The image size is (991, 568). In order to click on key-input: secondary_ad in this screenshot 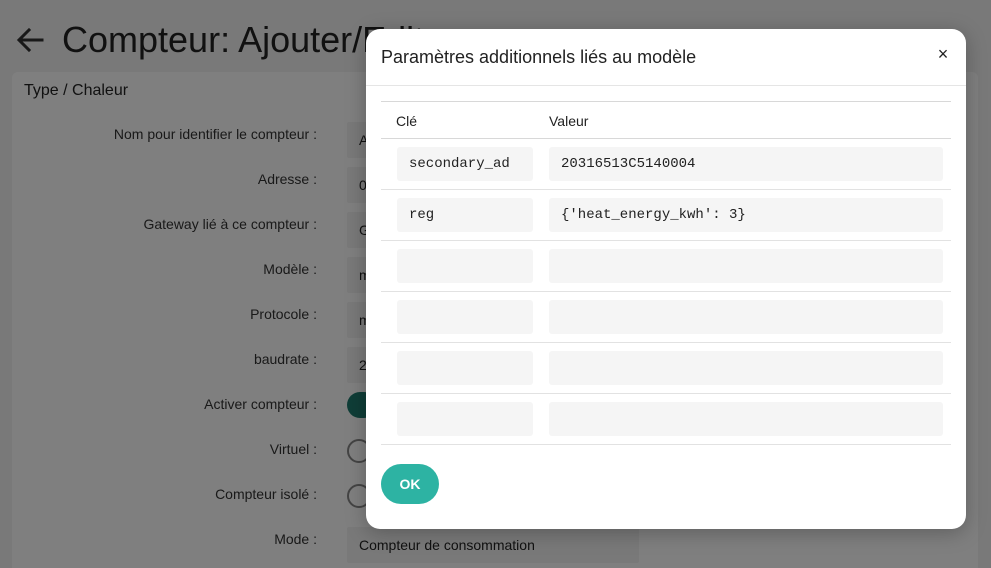, I will do `click(465, 164)`.